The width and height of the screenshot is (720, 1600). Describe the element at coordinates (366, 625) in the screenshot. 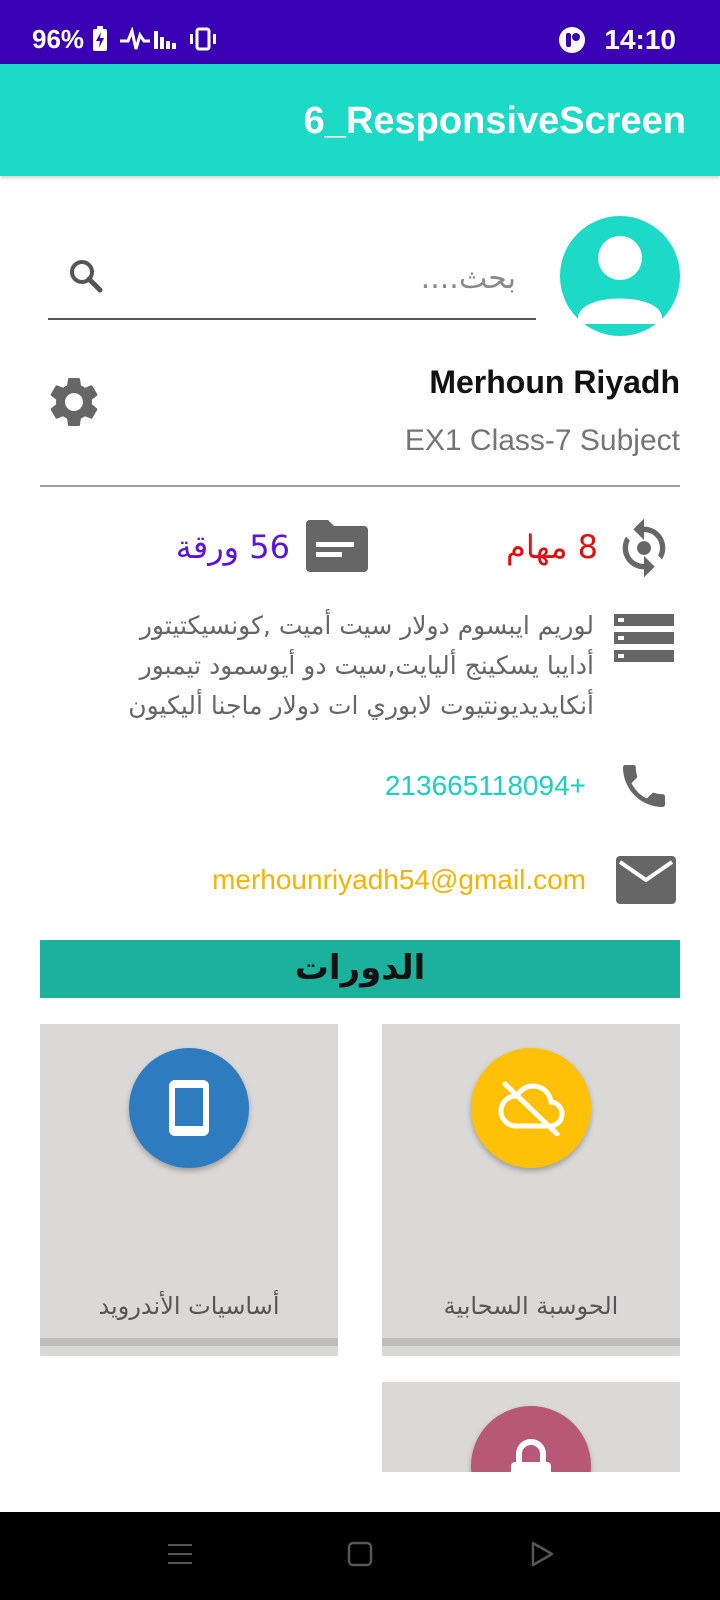

I see `description-line: لوريم ايبسوم دولار سيت أميت ,كونسيكتيتور` at that location.